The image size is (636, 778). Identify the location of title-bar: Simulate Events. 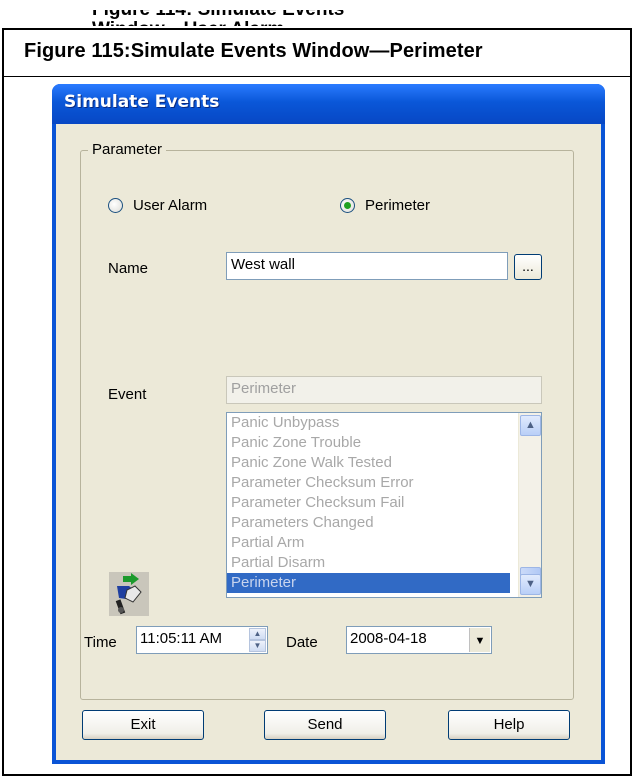
(328, 104).